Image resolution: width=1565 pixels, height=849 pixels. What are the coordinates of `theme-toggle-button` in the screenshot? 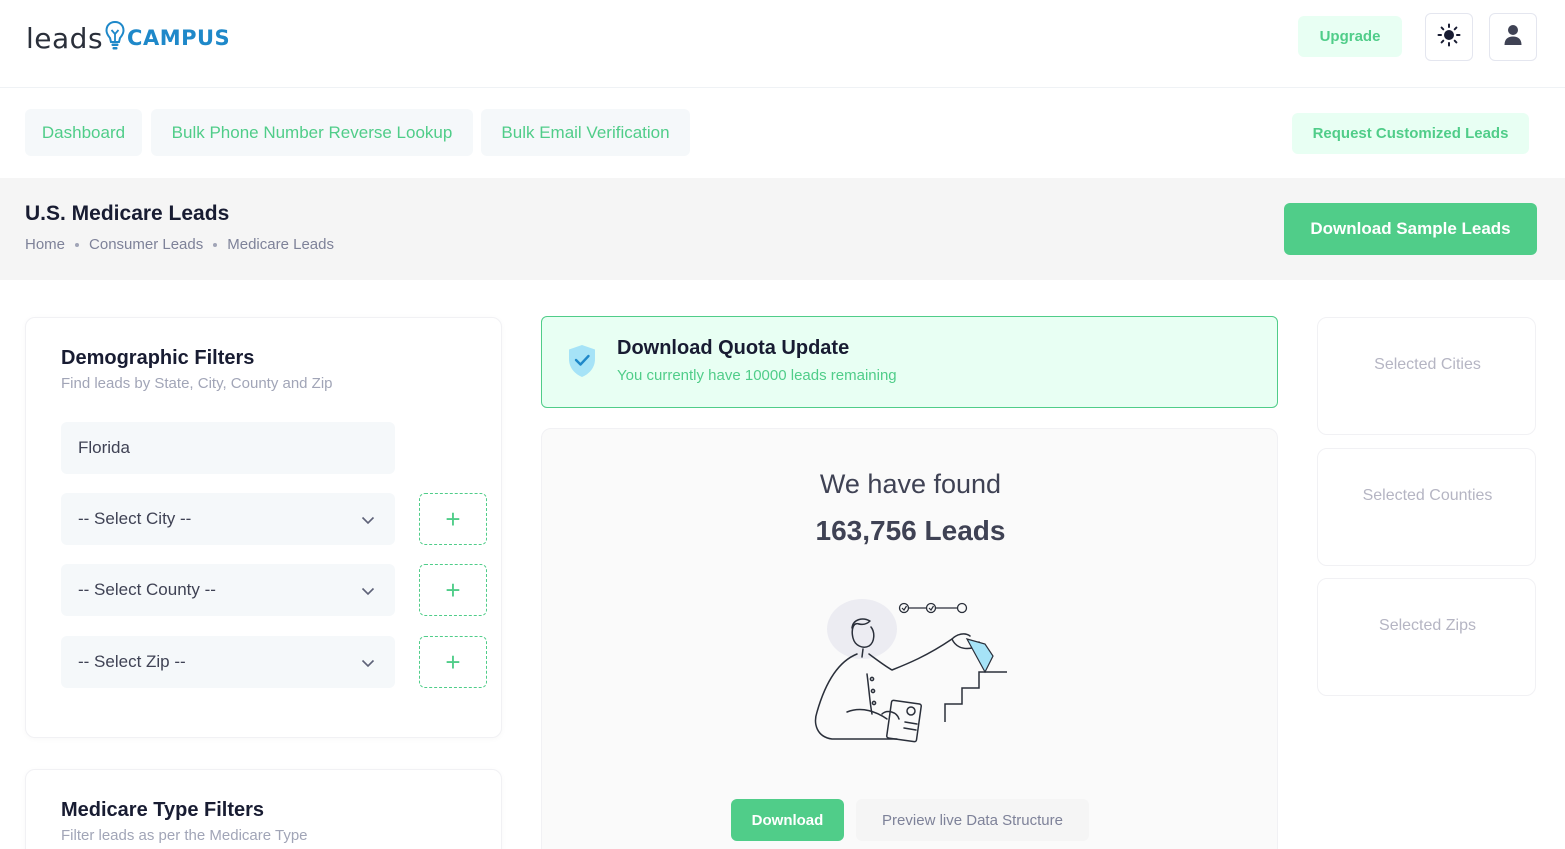 It's located at (1449, 37).